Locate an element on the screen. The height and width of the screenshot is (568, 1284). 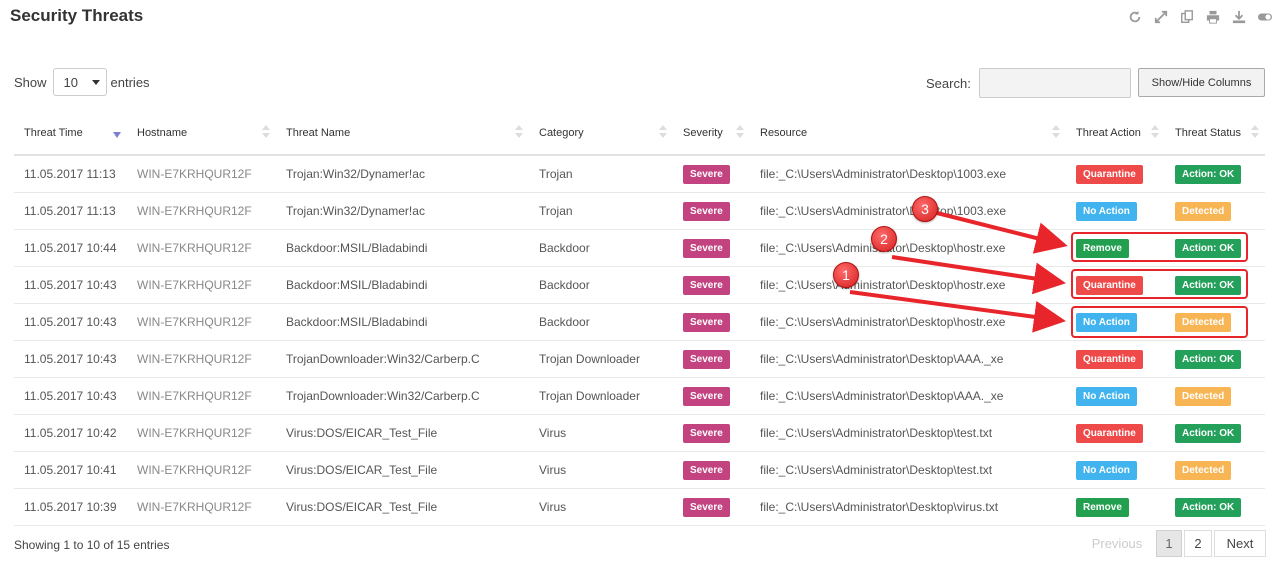
pagination: Previous 1 2 Next is located at coordinates (1172, 543).